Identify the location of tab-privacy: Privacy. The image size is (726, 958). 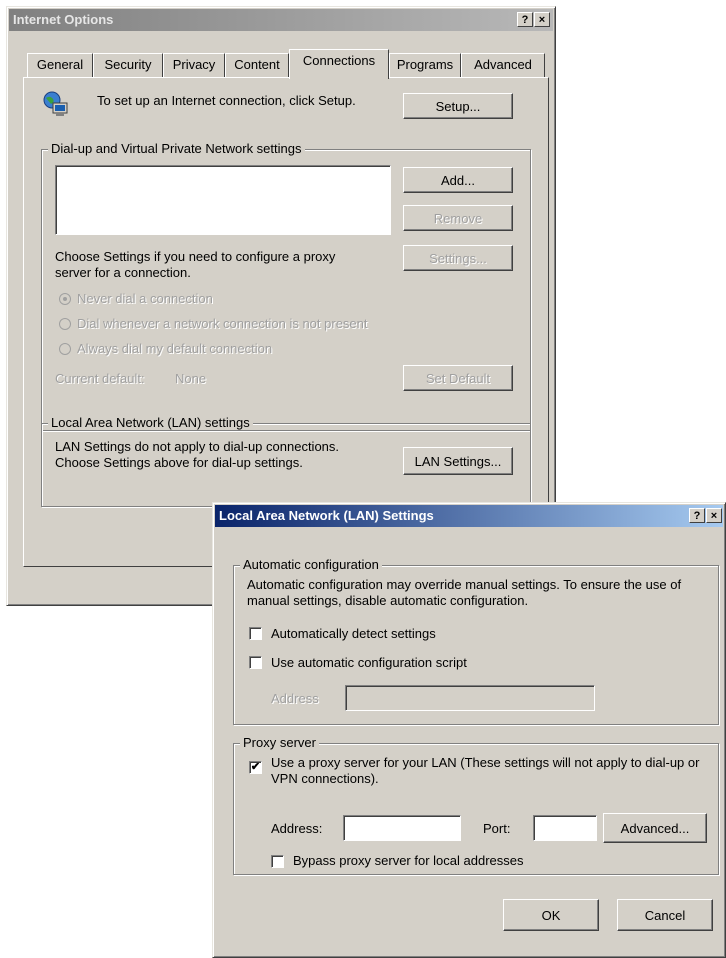
(194, 65).